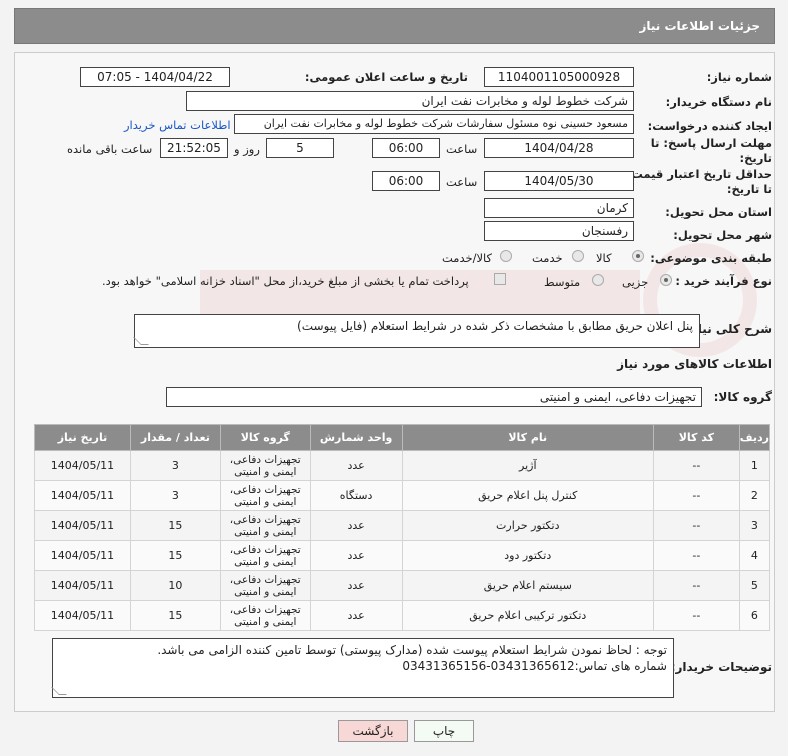 Image resolution: width=788 pixels, height=756 pixels. What do you see at coordinates (527, 465) in the screenshot?
I see `cell-goods-name: آژیر` at bounding box center [527, 465].